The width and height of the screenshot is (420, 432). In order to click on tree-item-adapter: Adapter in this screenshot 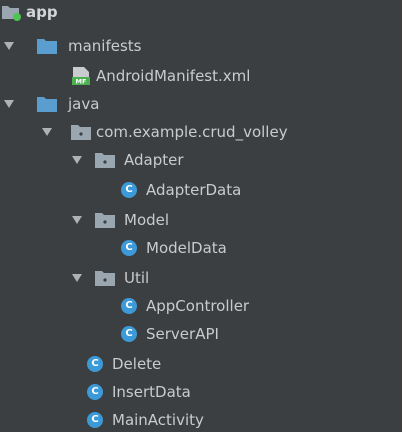, I will do `click(201, 160)`.